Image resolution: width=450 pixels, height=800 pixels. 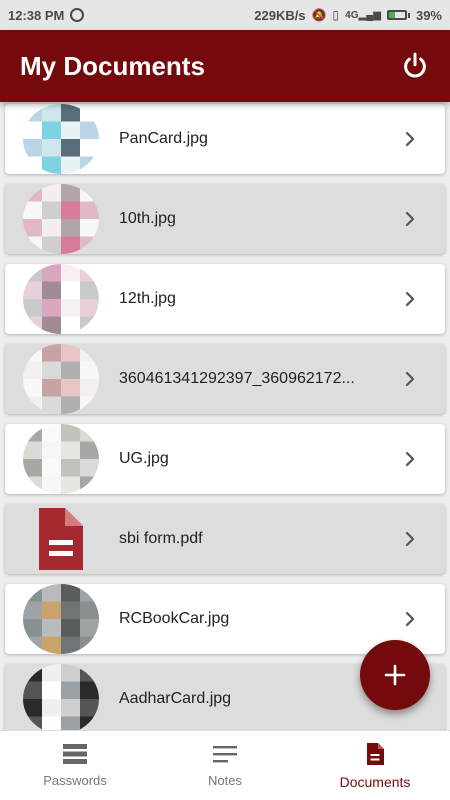 What do you see at coordinates (225, 299) in the screenshot?
I see `list-item: 12th.jpg` at bounding box center [225, 299].